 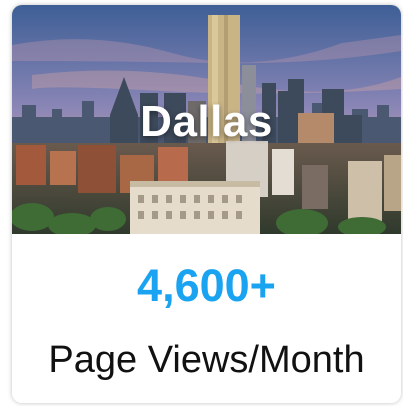 I want to click on city-title: Dallas, so click(x=206, y=121).